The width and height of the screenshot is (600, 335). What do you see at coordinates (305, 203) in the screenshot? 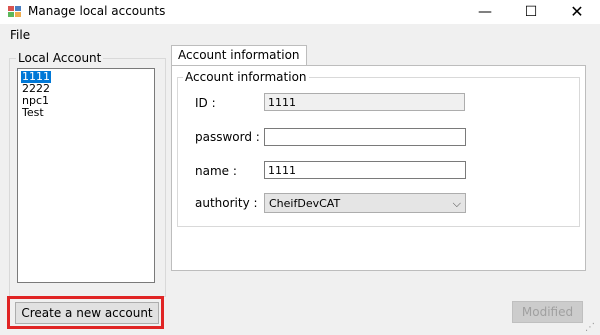
I see `authority-selected-value: CheifDevCAT` at bounding box center [305, 203].